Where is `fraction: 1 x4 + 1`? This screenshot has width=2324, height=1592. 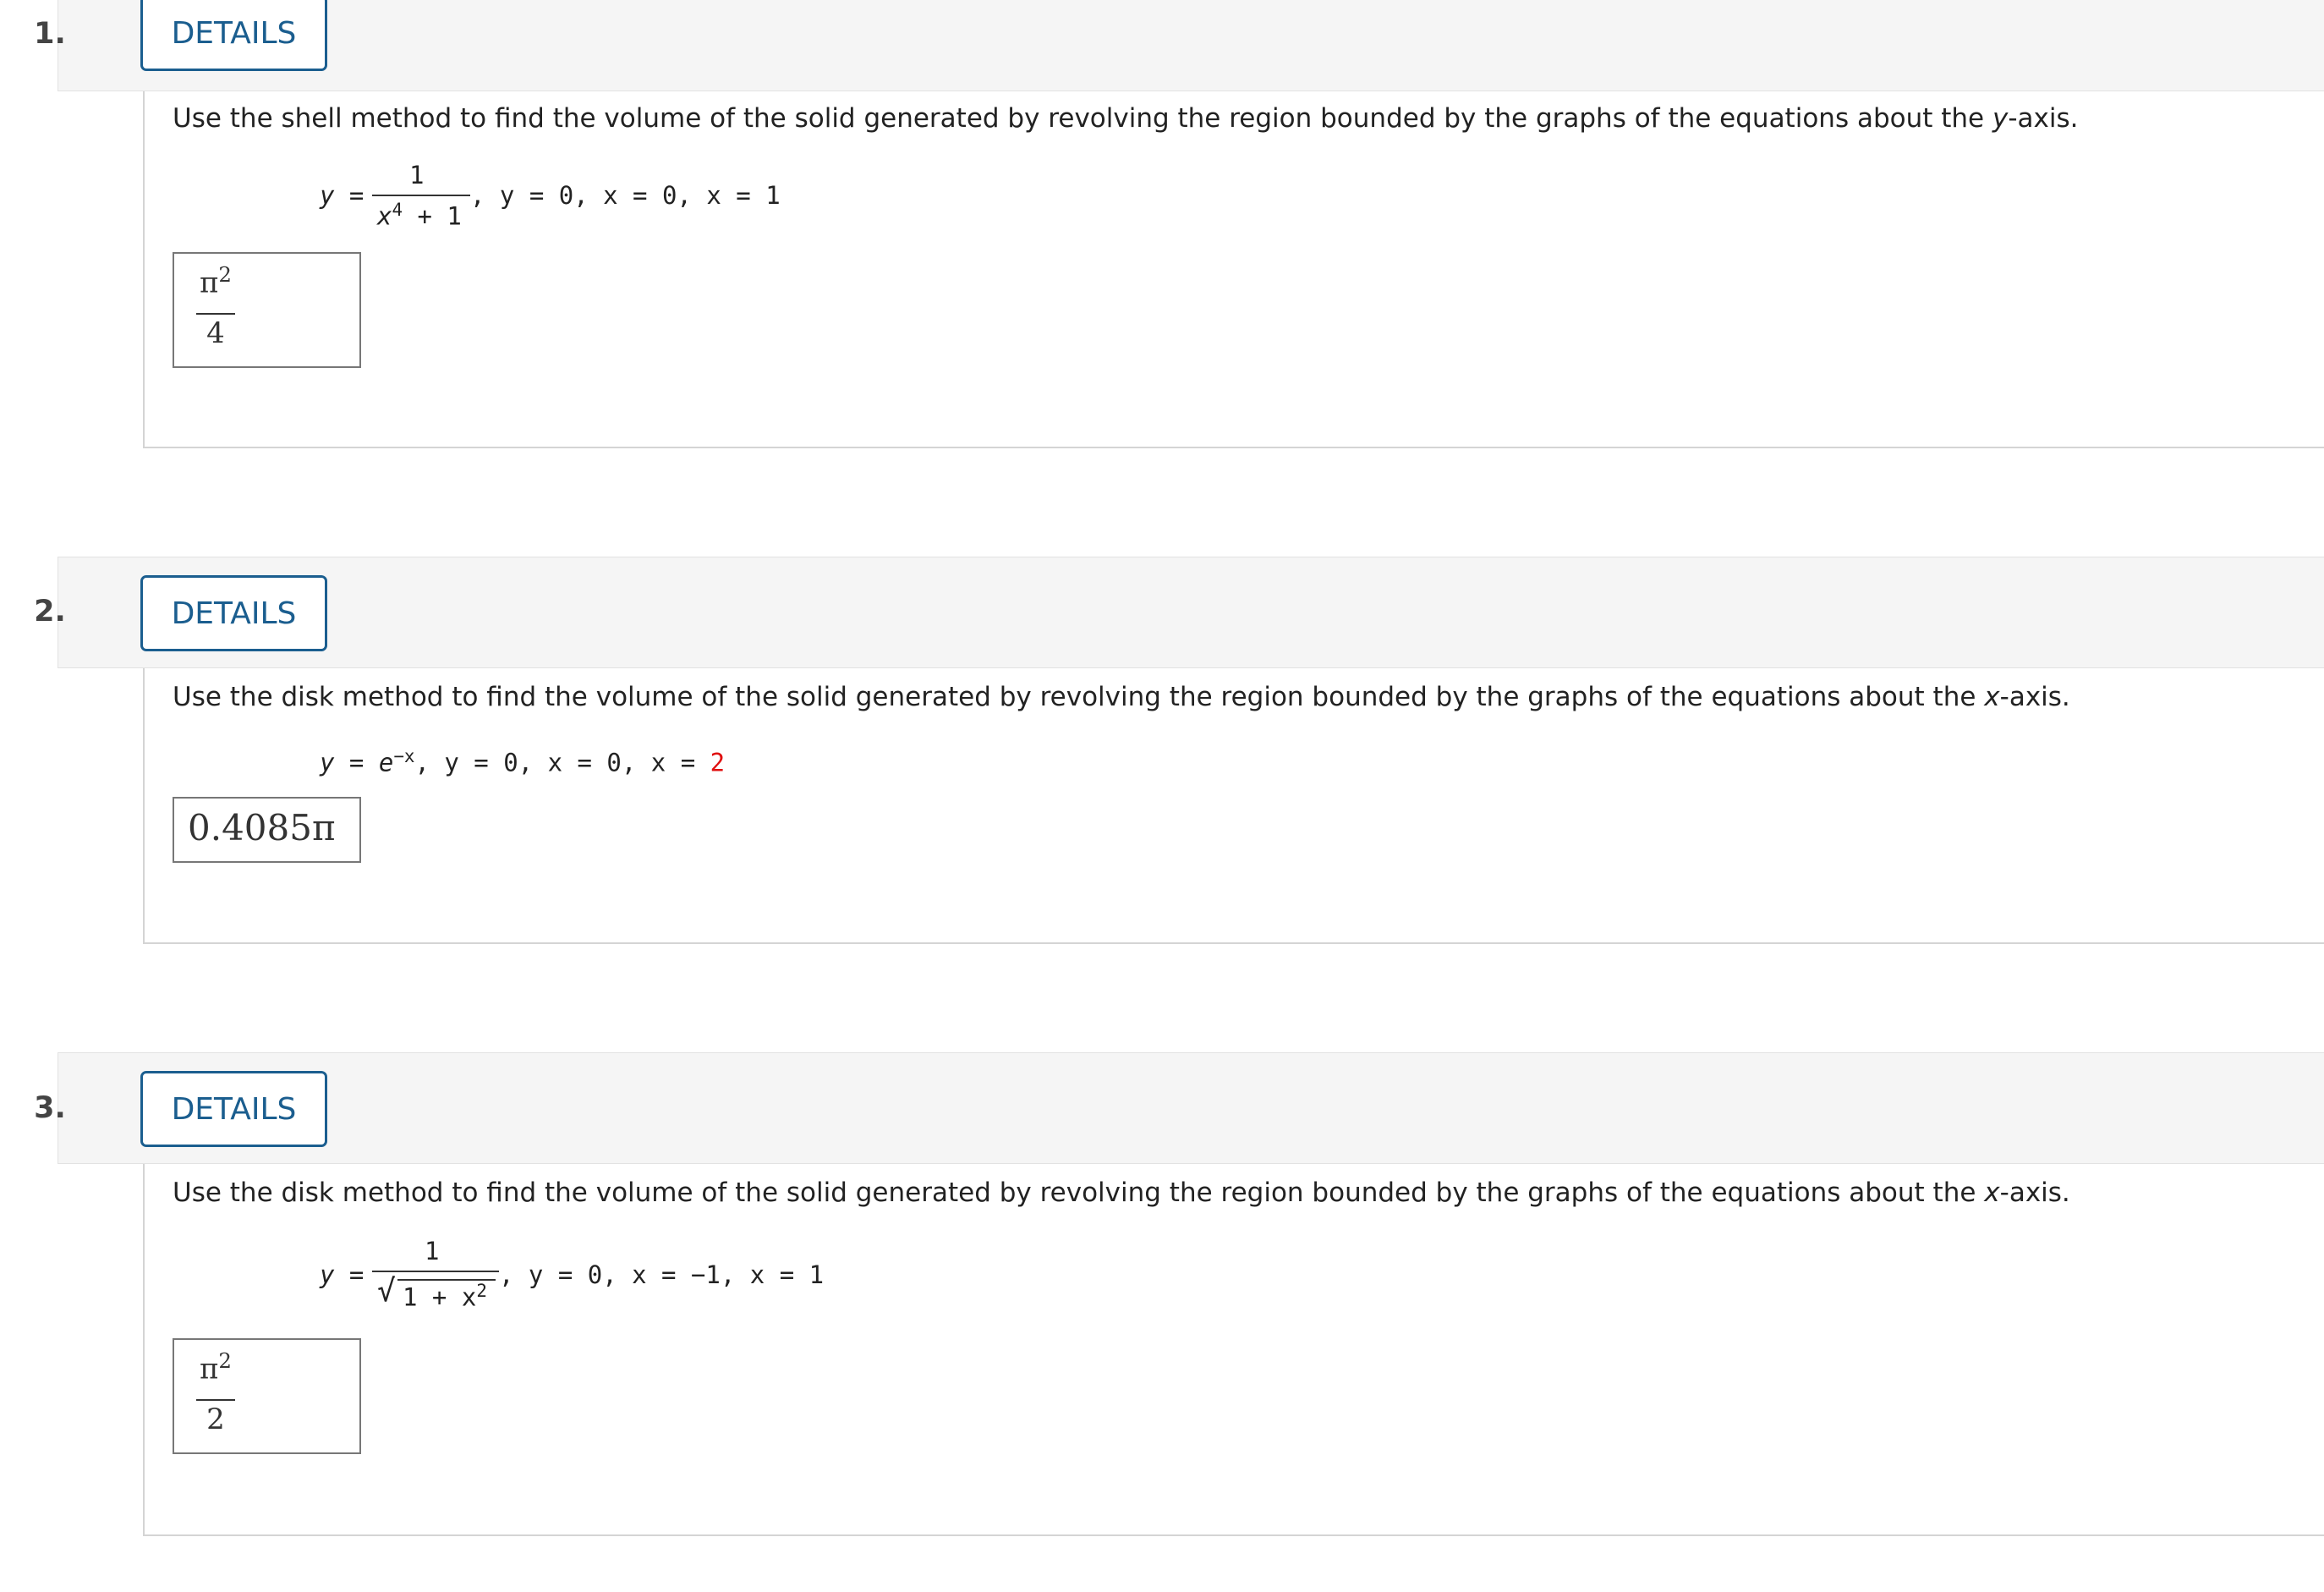 fraction: 1 x4 + 1 is located at coordinates (421, 197).